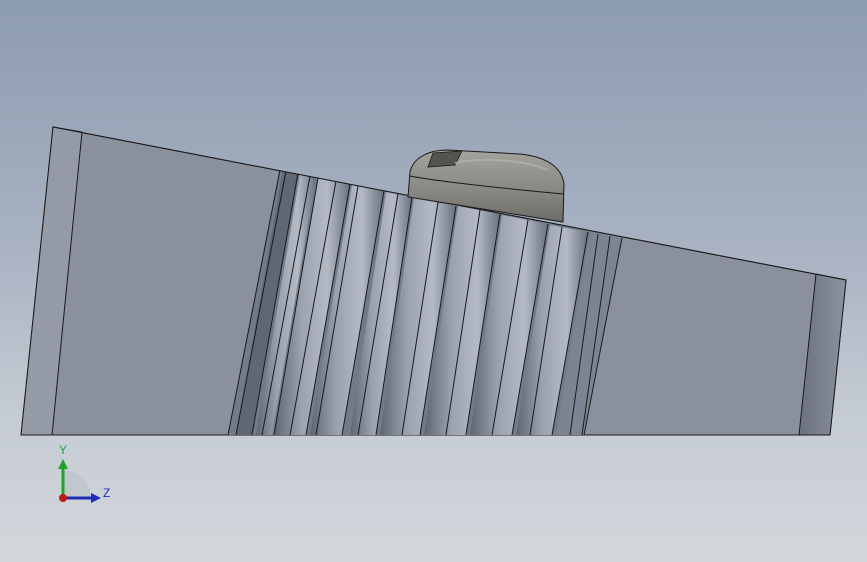 This screenshot has width=867, height=562. Describe the element at coordinates (96, 498) in the screenshot. I see `z-axis-arrowhead` at that location.